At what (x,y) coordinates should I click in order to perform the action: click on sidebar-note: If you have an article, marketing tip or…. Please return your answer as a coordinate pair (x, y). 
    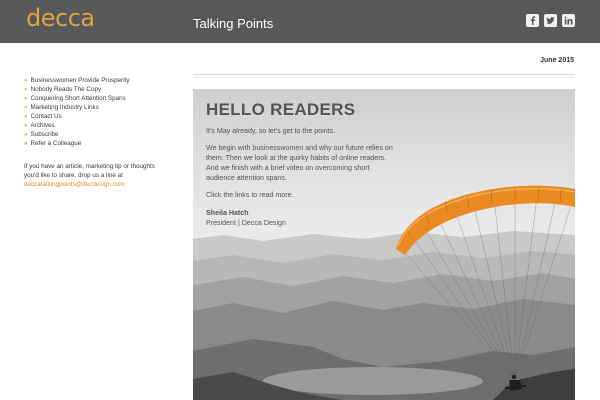
    Looking at the image, I should click on (89, 175).